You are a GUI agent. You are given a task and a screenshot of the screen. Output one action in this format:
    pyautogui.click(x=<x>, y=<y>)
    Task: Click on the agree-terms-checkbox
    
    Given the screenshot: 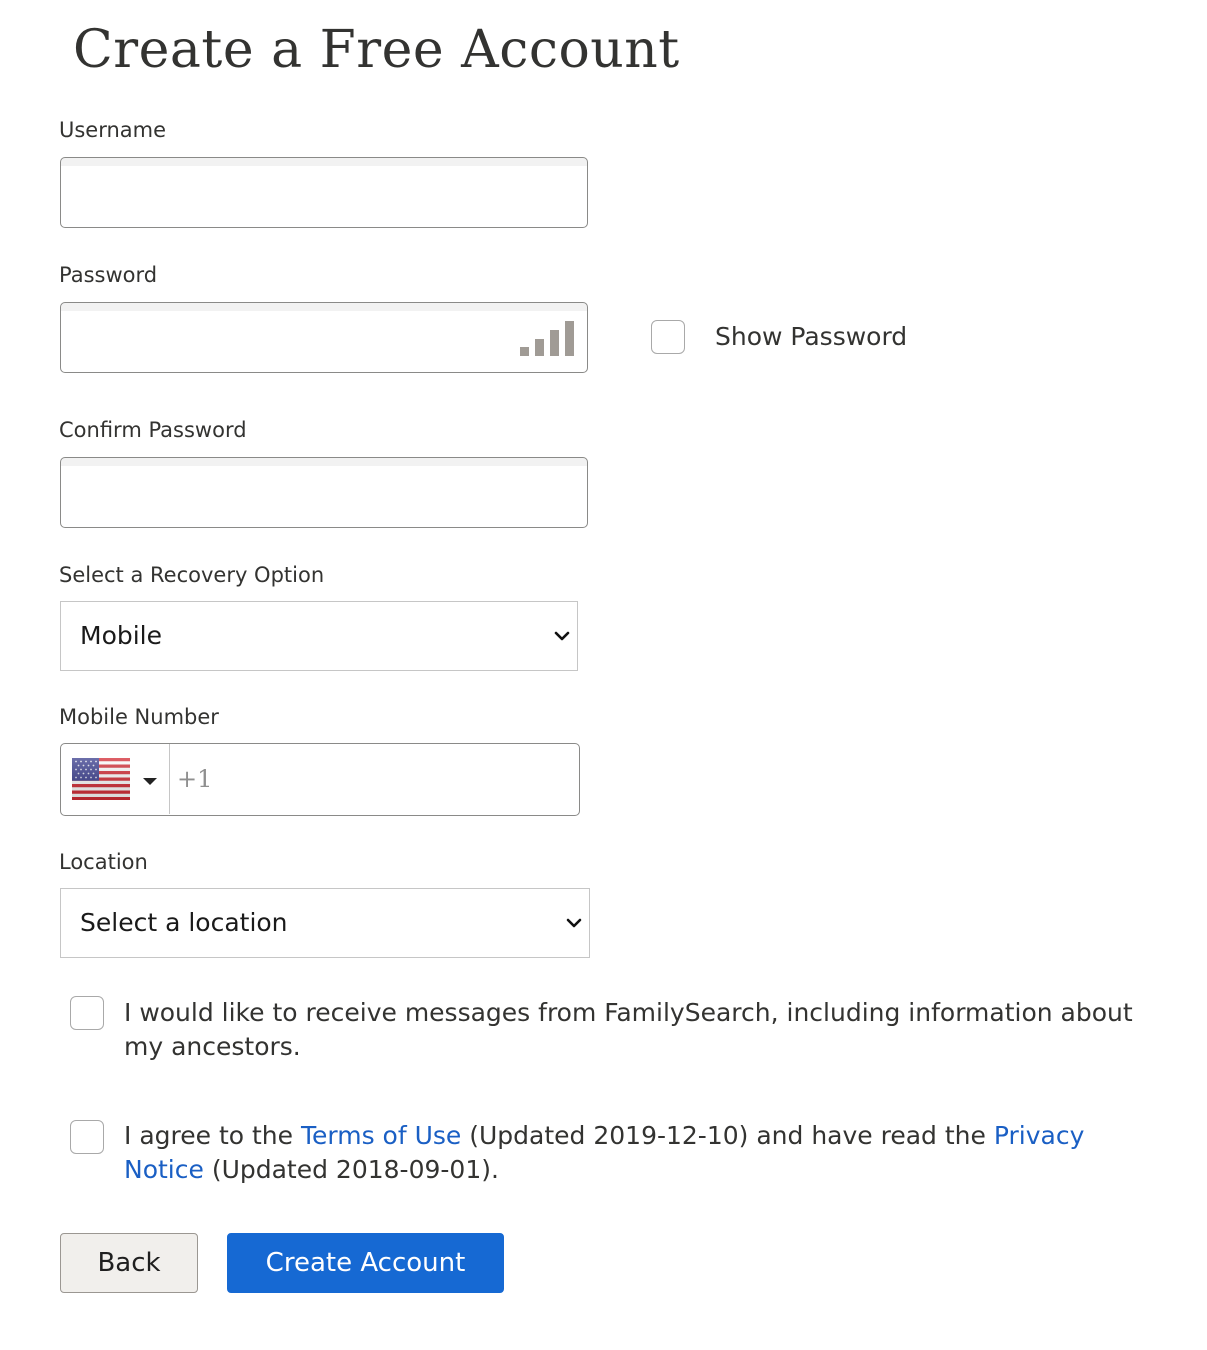 What is the action you would take?
    pyautogui.click(x=87, y=1137)
    